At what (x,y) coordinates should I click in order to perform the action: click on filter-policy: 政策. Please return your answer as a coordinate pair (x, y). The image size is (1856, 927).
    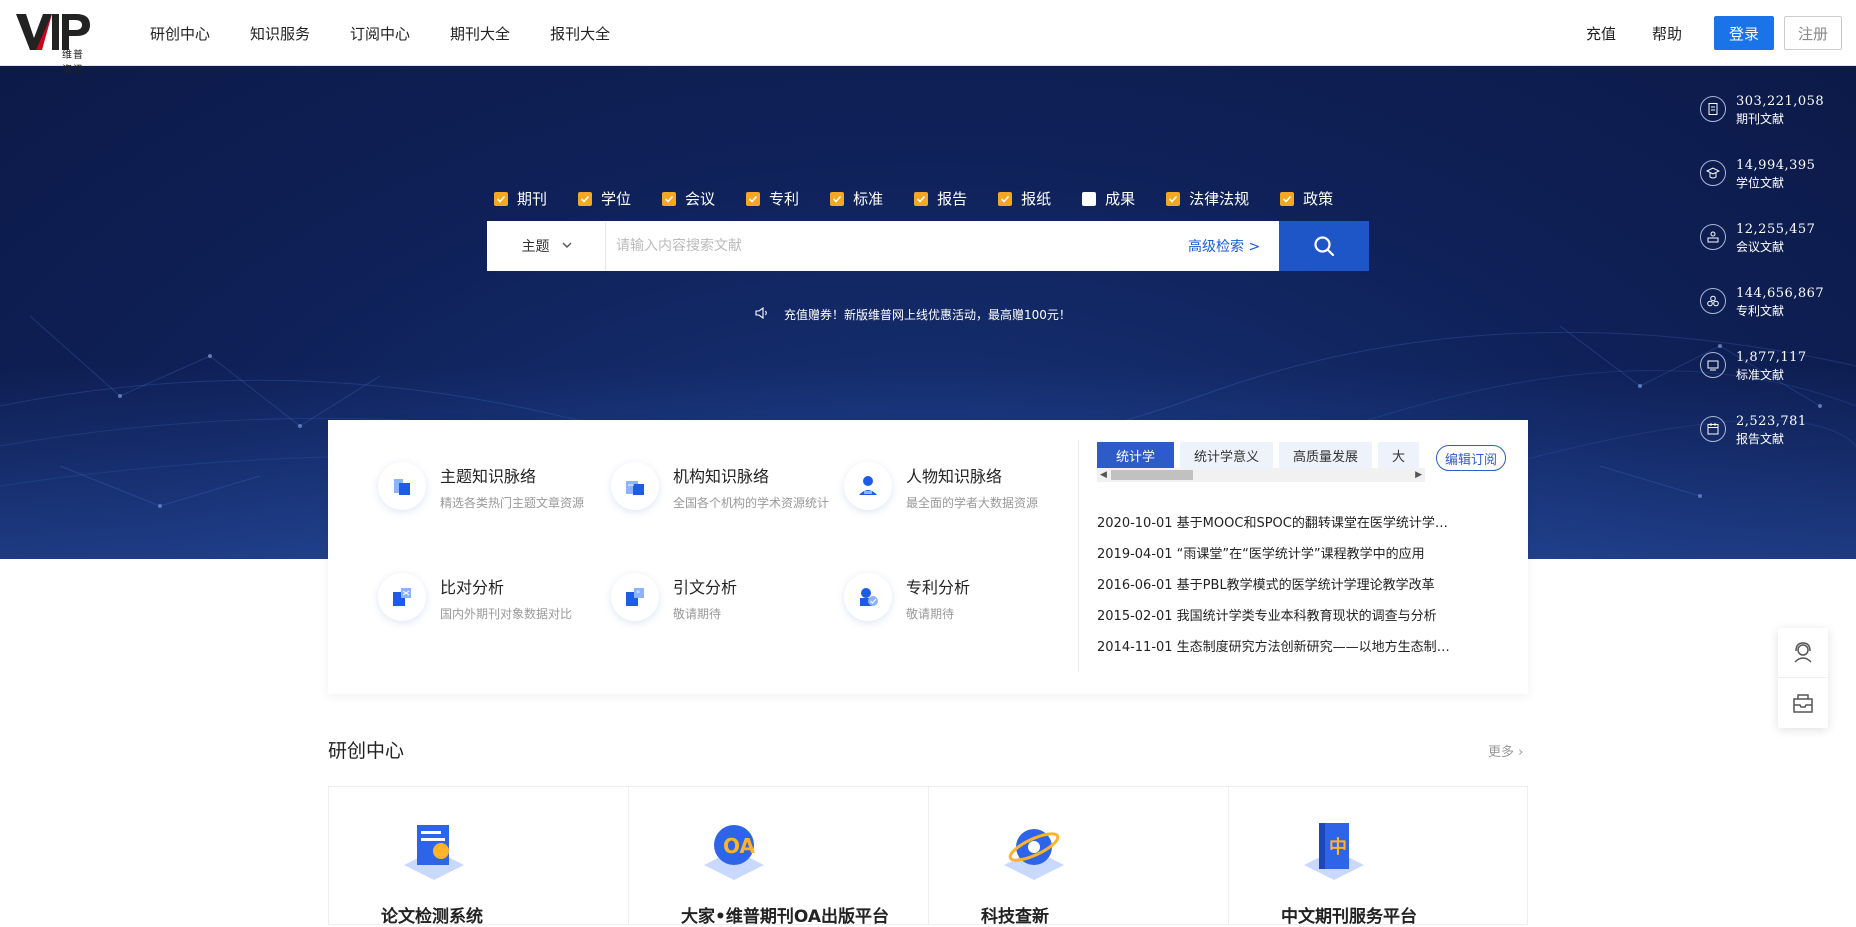
    Looking at the image, I should click on (1306, 198).